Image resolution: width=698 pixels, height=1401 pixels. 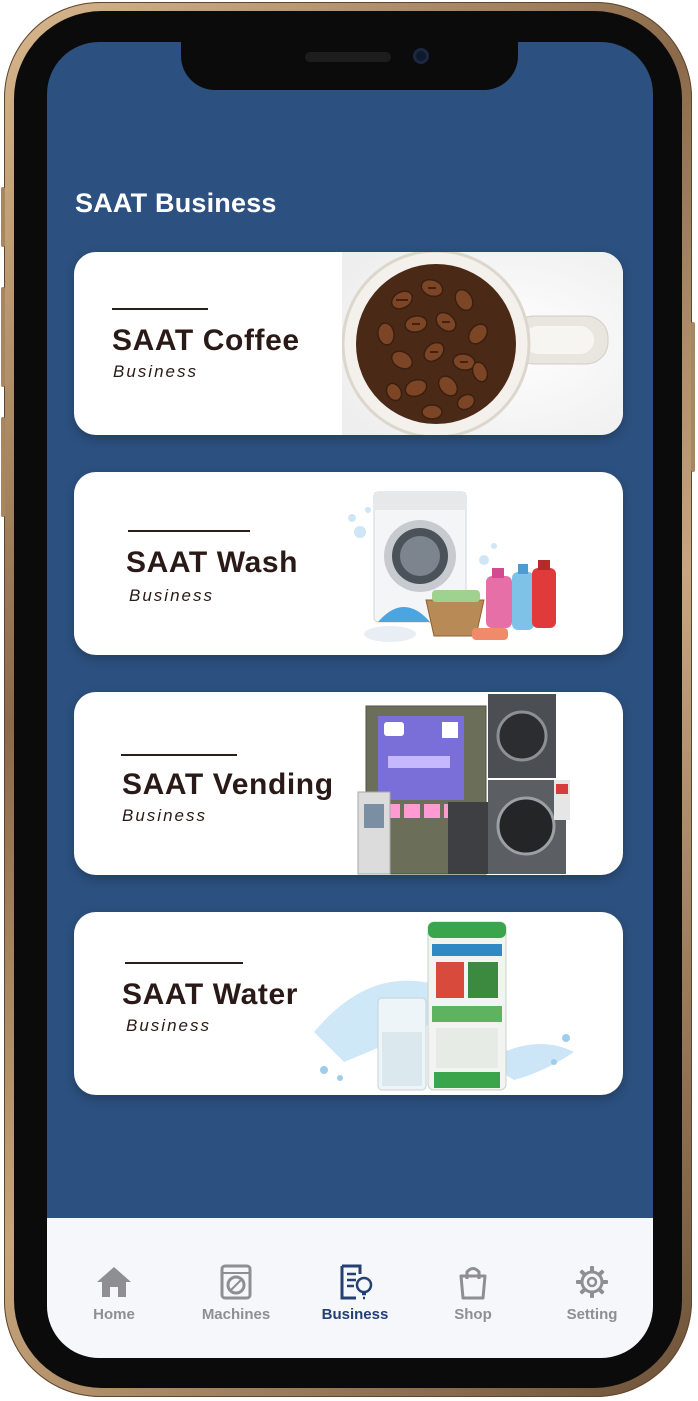 I want to click on speaker-grille, so click(x=348, y=57).